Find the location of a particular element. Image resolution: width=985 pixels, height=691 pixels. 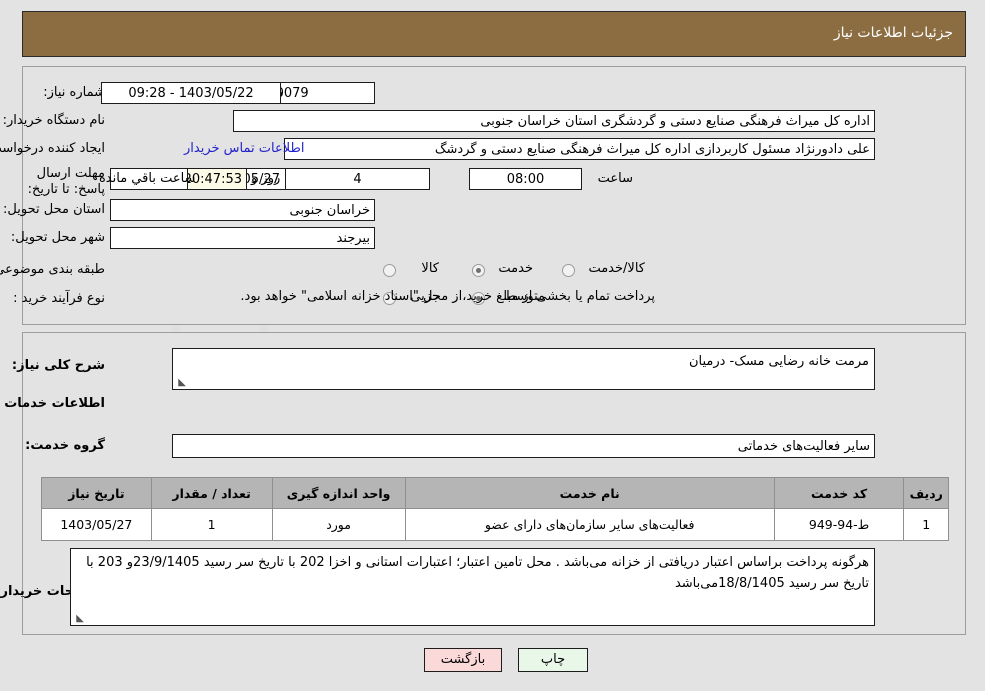

city-label: شهر محل تحویل: is located at coordinates (57, 237).